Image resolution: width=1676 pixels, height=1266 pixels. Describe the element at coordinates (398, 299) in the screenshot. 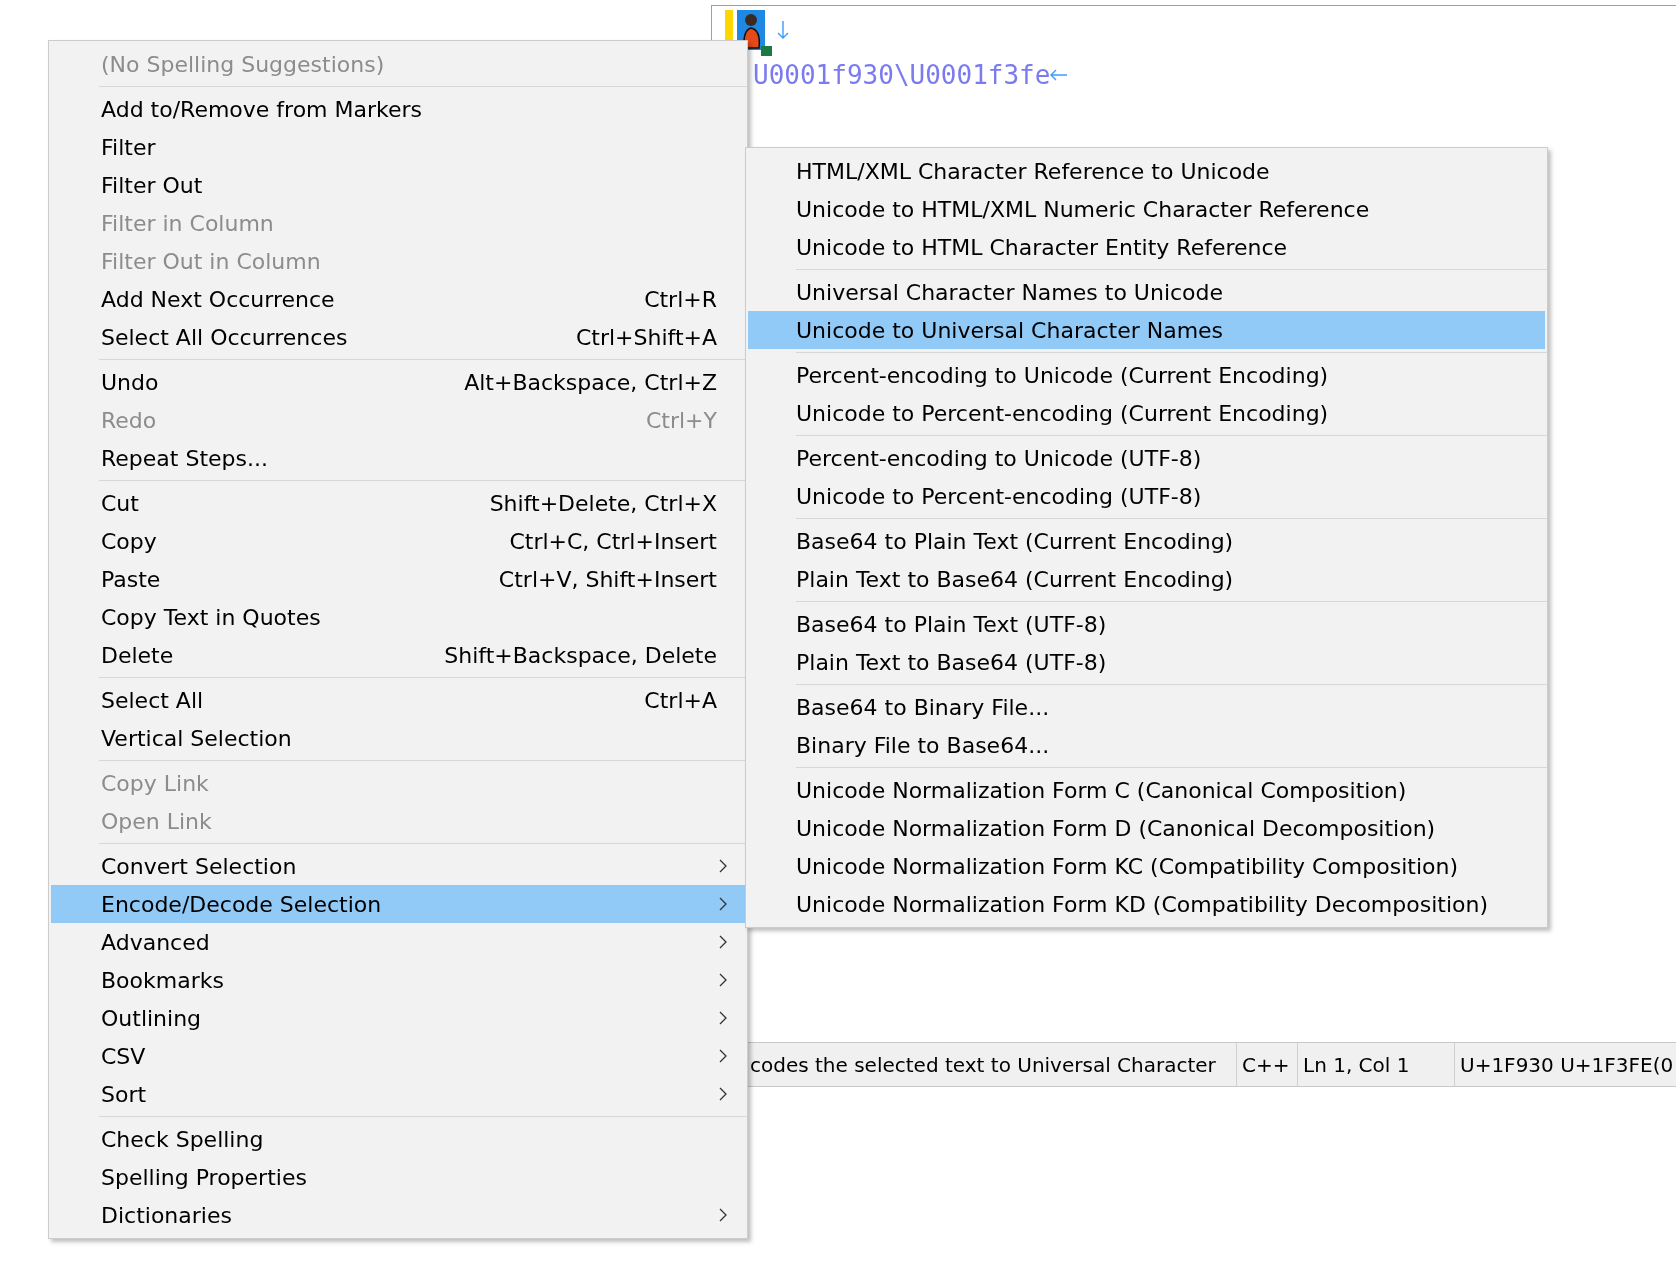

I see `menu-item: Add Next Occurrence Ctrl+R` at that location.